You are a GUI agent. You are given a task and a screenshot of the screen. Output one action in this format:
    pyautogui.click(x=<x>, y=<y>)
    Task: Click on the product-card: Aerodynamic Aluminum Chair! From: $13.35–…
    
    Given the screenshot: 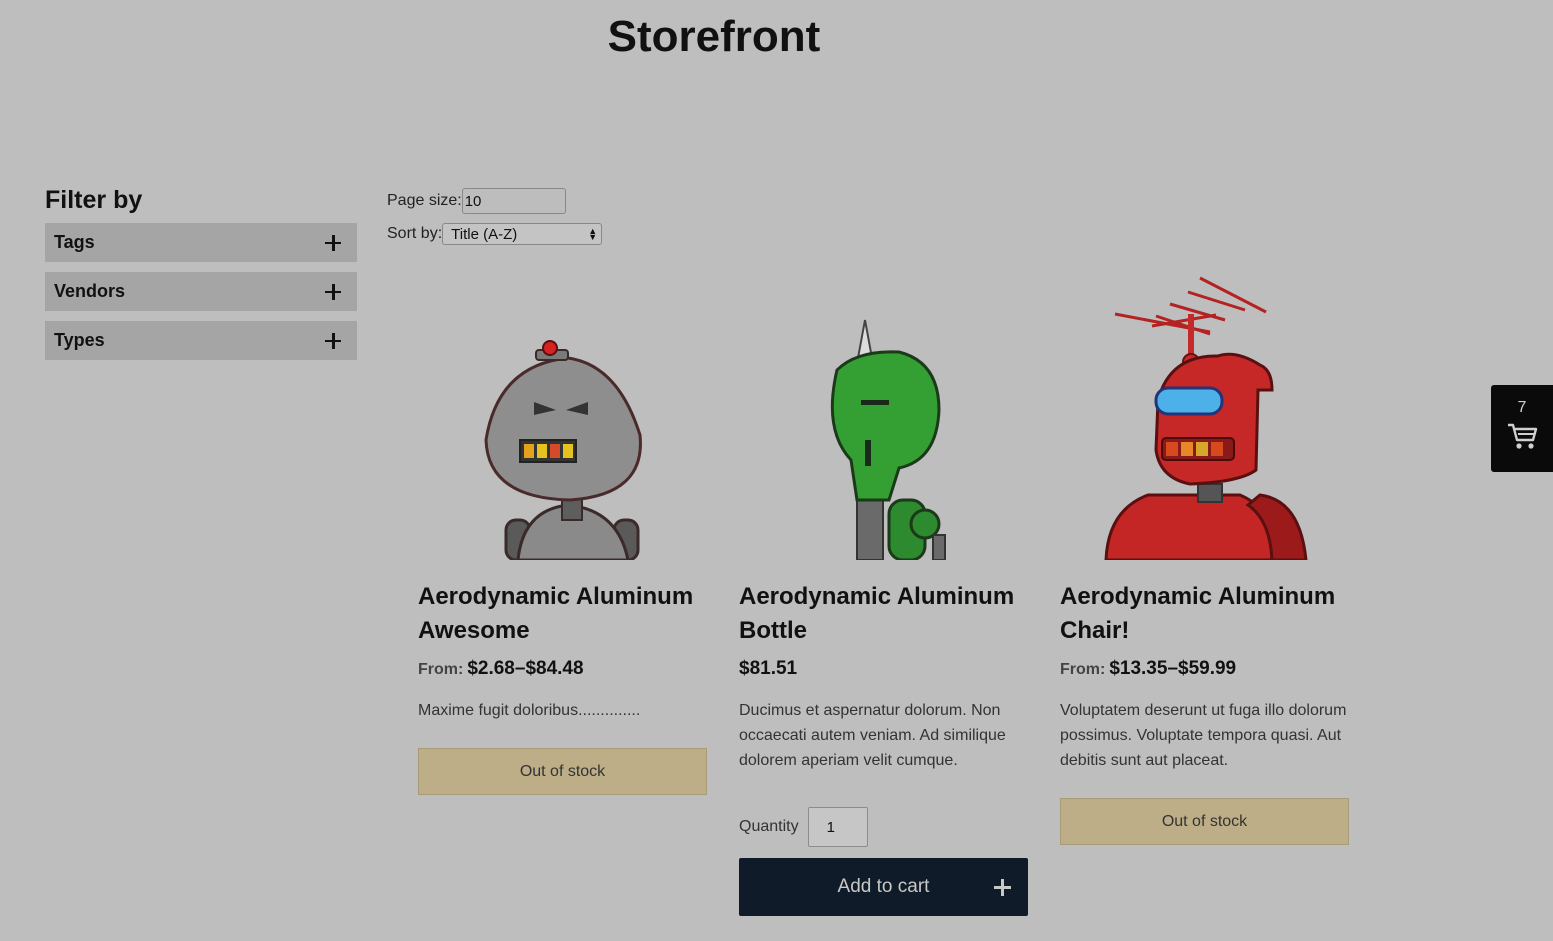 What is the action you would take?
    pyautogui.click(x=1205, y=557)
    